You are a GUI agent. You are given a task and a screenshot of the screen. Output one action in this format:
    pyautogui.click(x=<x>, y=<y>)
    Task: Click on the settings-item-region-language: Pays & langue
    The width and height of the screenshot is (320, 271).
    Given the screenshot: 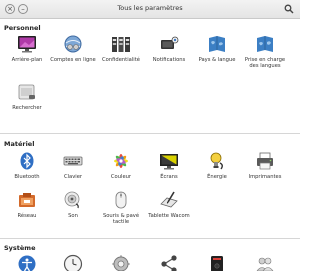 What is the action you would take?
    pyautogui.click(x=217, y=48)
    